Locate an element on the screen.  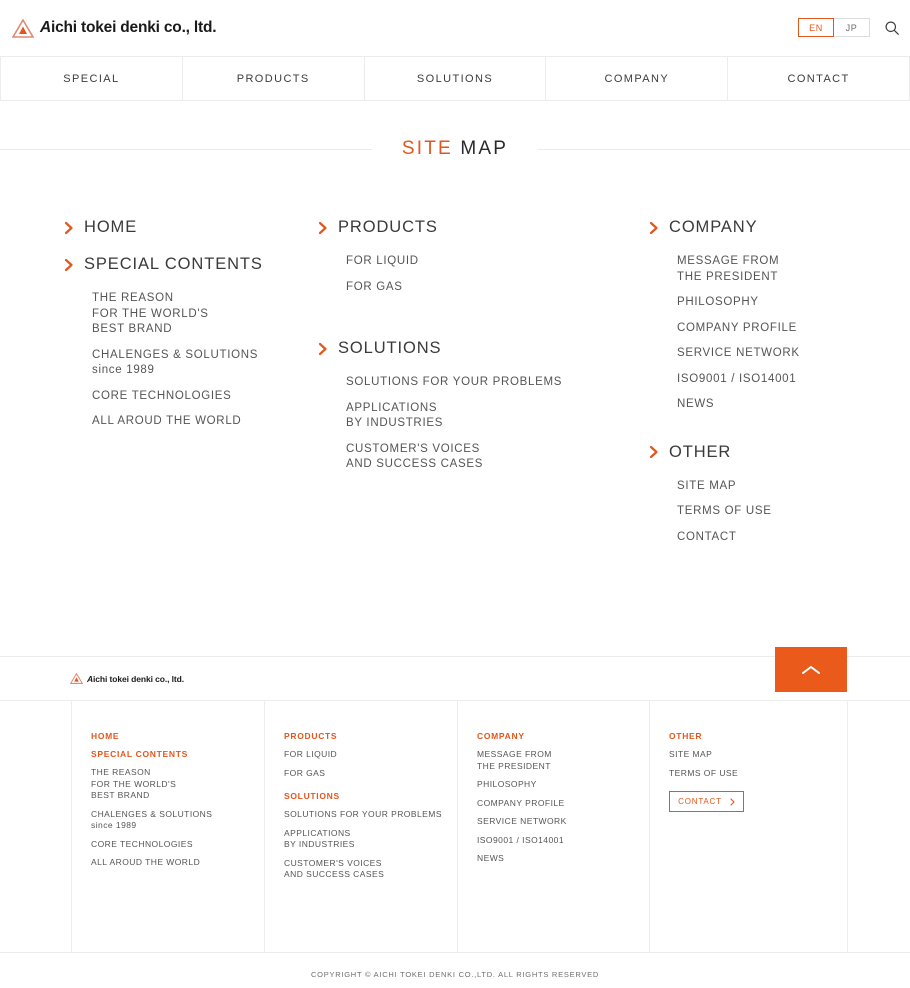
contact-button: CONTACT is located at coordinates (706, 801).